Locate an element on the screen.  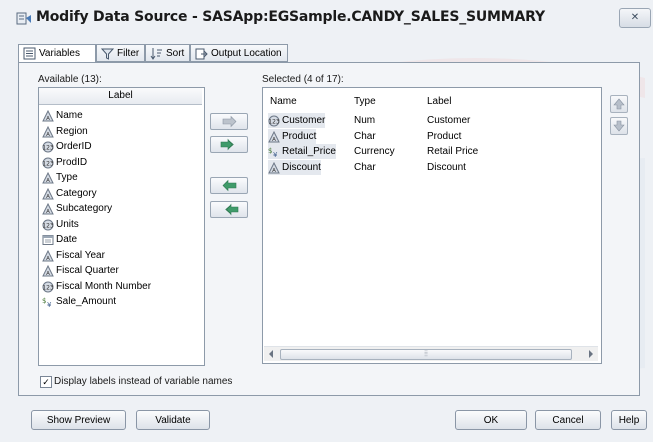
selected-variable-row: 123 Customer Num Customer is located at coordinates (428, 120).